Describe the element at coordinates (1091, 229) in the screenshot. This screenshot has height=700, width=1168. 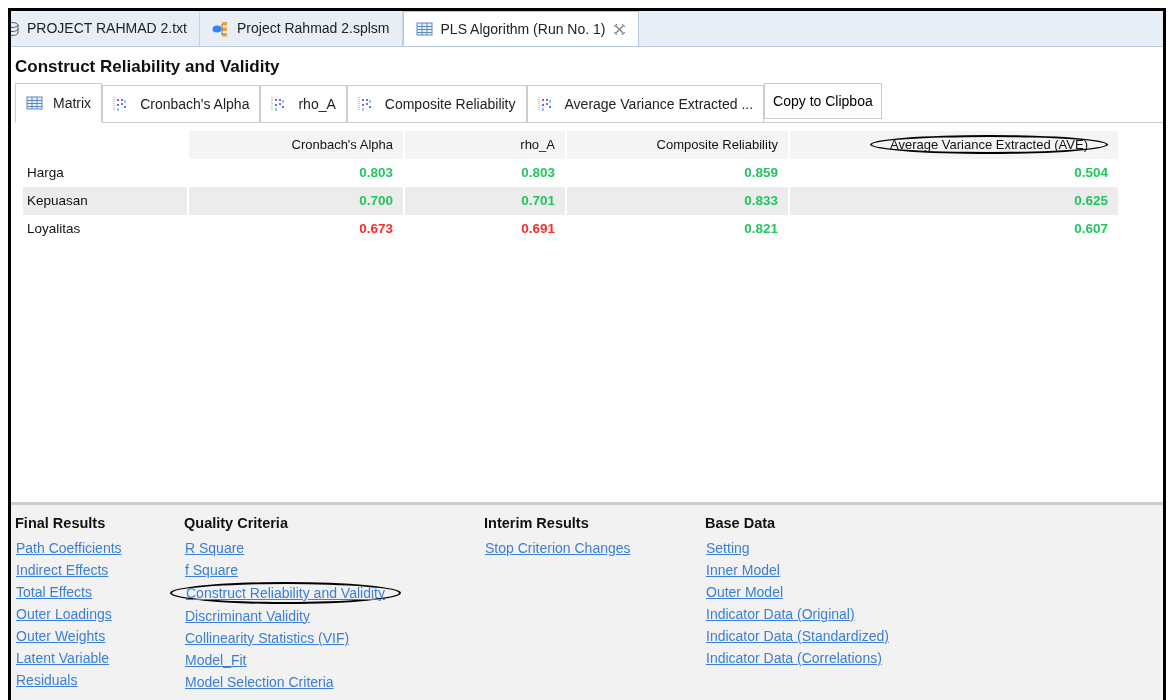
I see `table-cell-text: 0.607` at that location.